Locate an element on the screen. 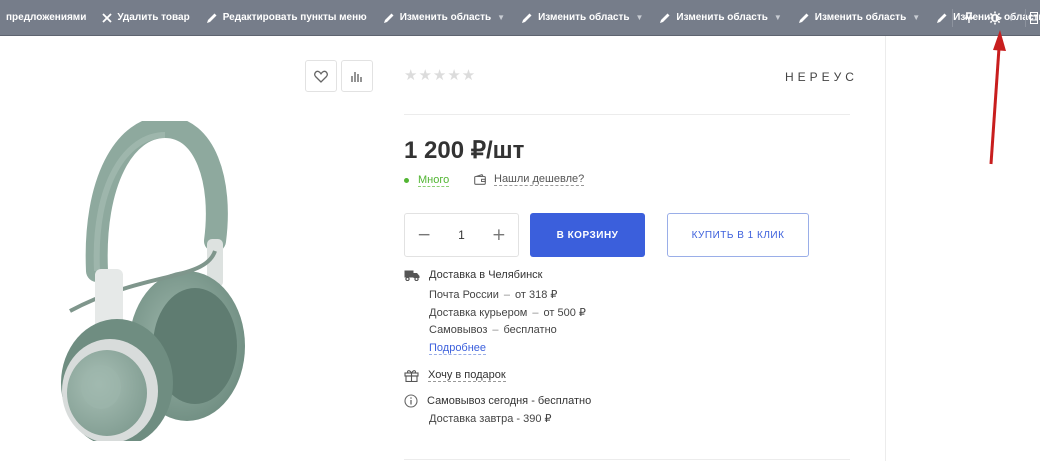 The image size is (1040, 461). toolbar-item-offers: предложениями is located at coordinates (46, 17).